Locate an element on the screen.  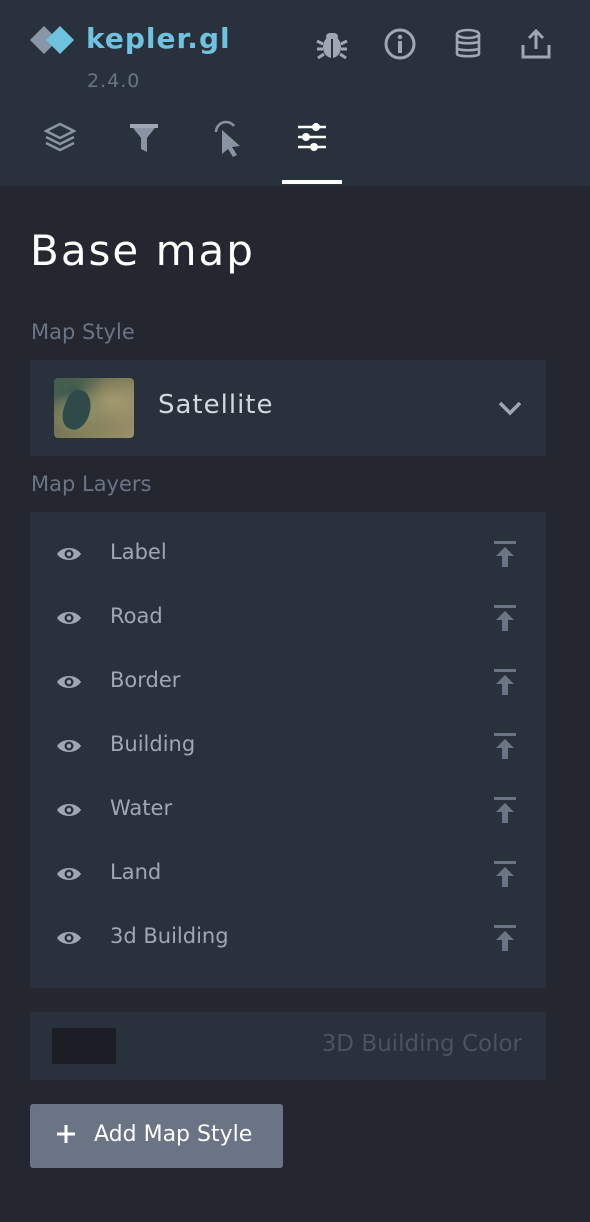
cursor-icon is located at coordinates (227, 138).